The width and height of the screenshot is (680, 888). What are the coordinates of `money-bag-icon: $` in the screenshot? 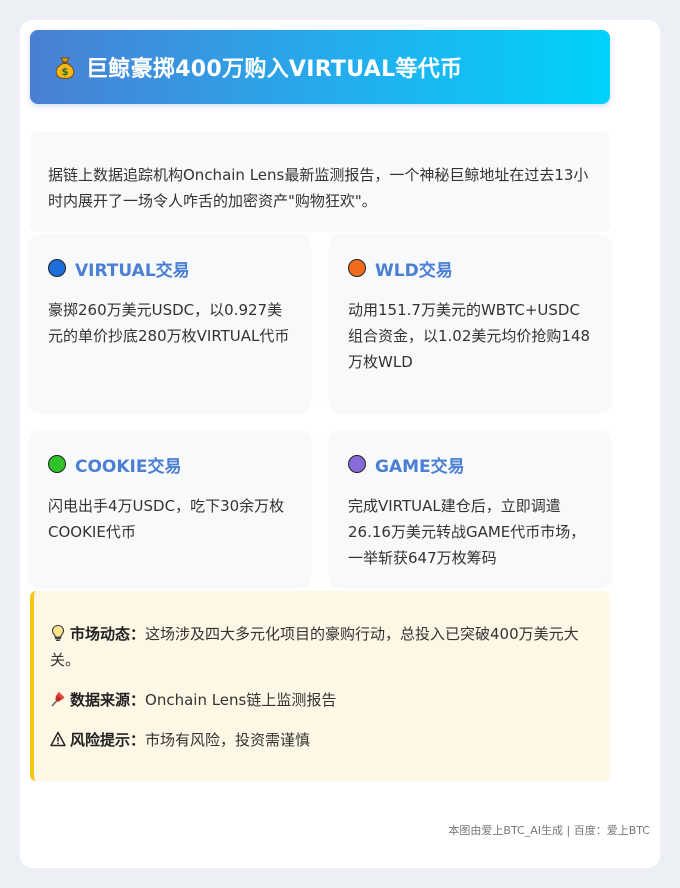 It's located at (65, 67).